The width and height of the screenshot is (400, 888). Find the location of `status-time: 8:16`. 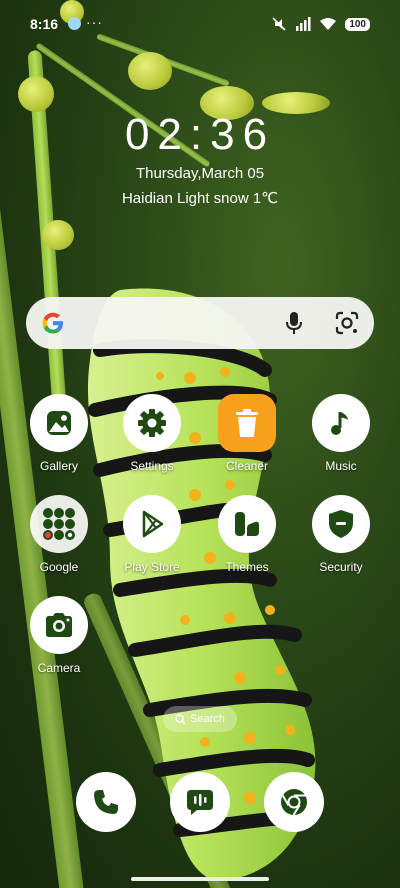

status-time: 8:16 is located at coordinates (44, 24).